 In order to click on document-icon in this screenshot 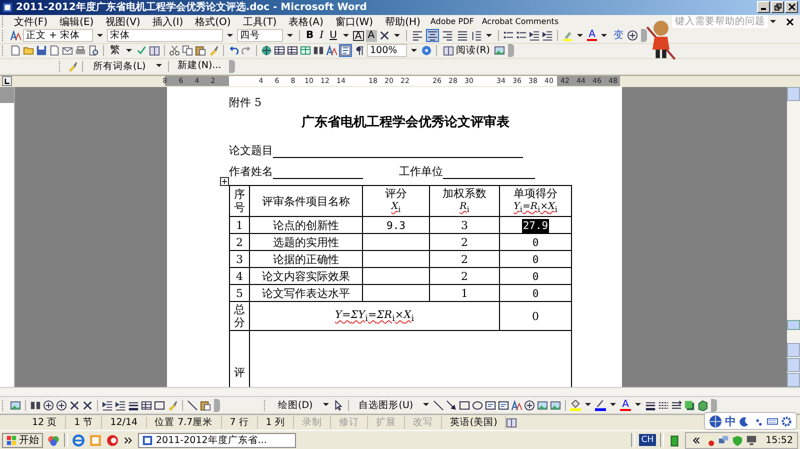, I will do `click(15, 50)`.